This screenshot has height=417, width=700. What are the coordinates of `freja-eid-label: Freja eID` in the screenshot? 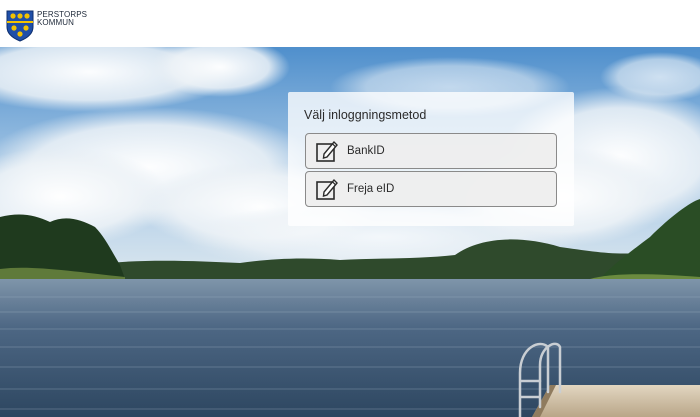 It's located at (371, 189).